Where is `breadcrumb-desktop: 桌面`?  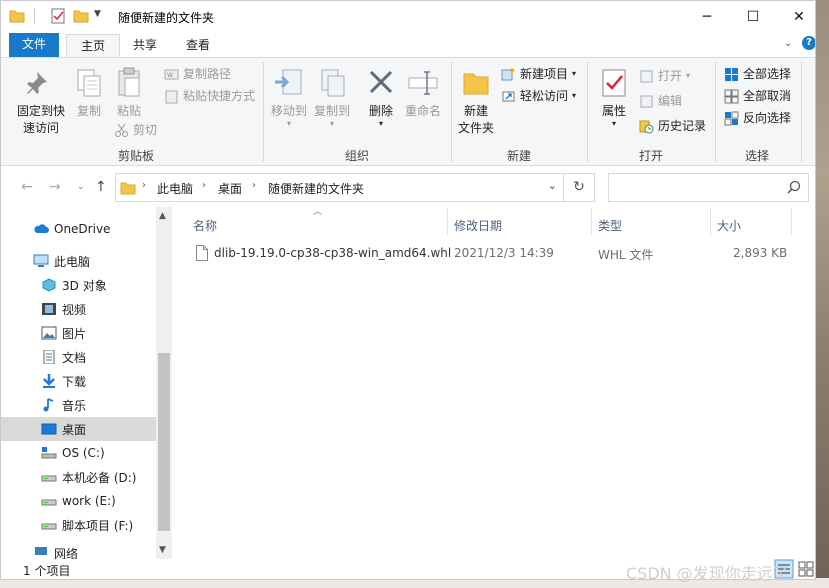 breadcrumb-desktop: 桌面 is located at coordinates (230, 188).